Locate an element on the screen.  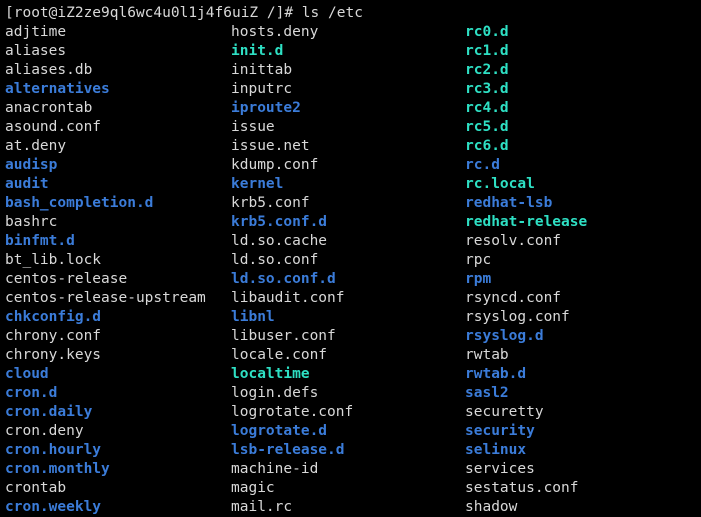
listing-entry-directory: alternatives is located at coordinates (57, 89).